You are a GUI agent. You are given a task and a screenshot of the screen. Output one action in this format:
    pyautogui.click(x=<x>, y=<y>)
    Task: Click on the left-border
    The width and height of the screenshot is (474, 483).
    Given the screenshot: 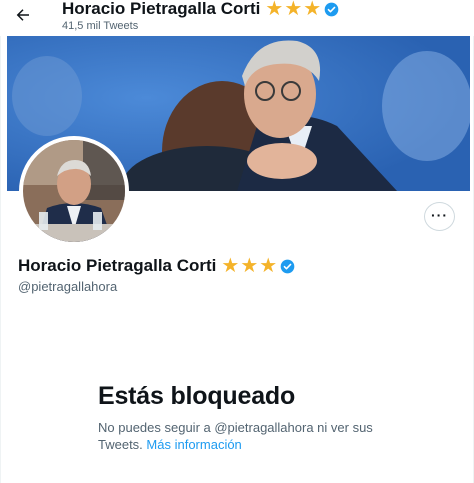 What is the action you would take?
    pyautogui.click(x=0, y=259)
    